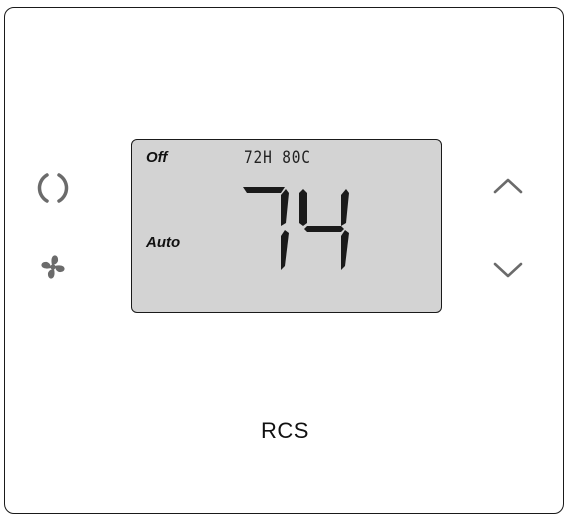  Describe the element at coordinates (285, 430) in the screenshot. I see `brand-label: RCS` at that location.